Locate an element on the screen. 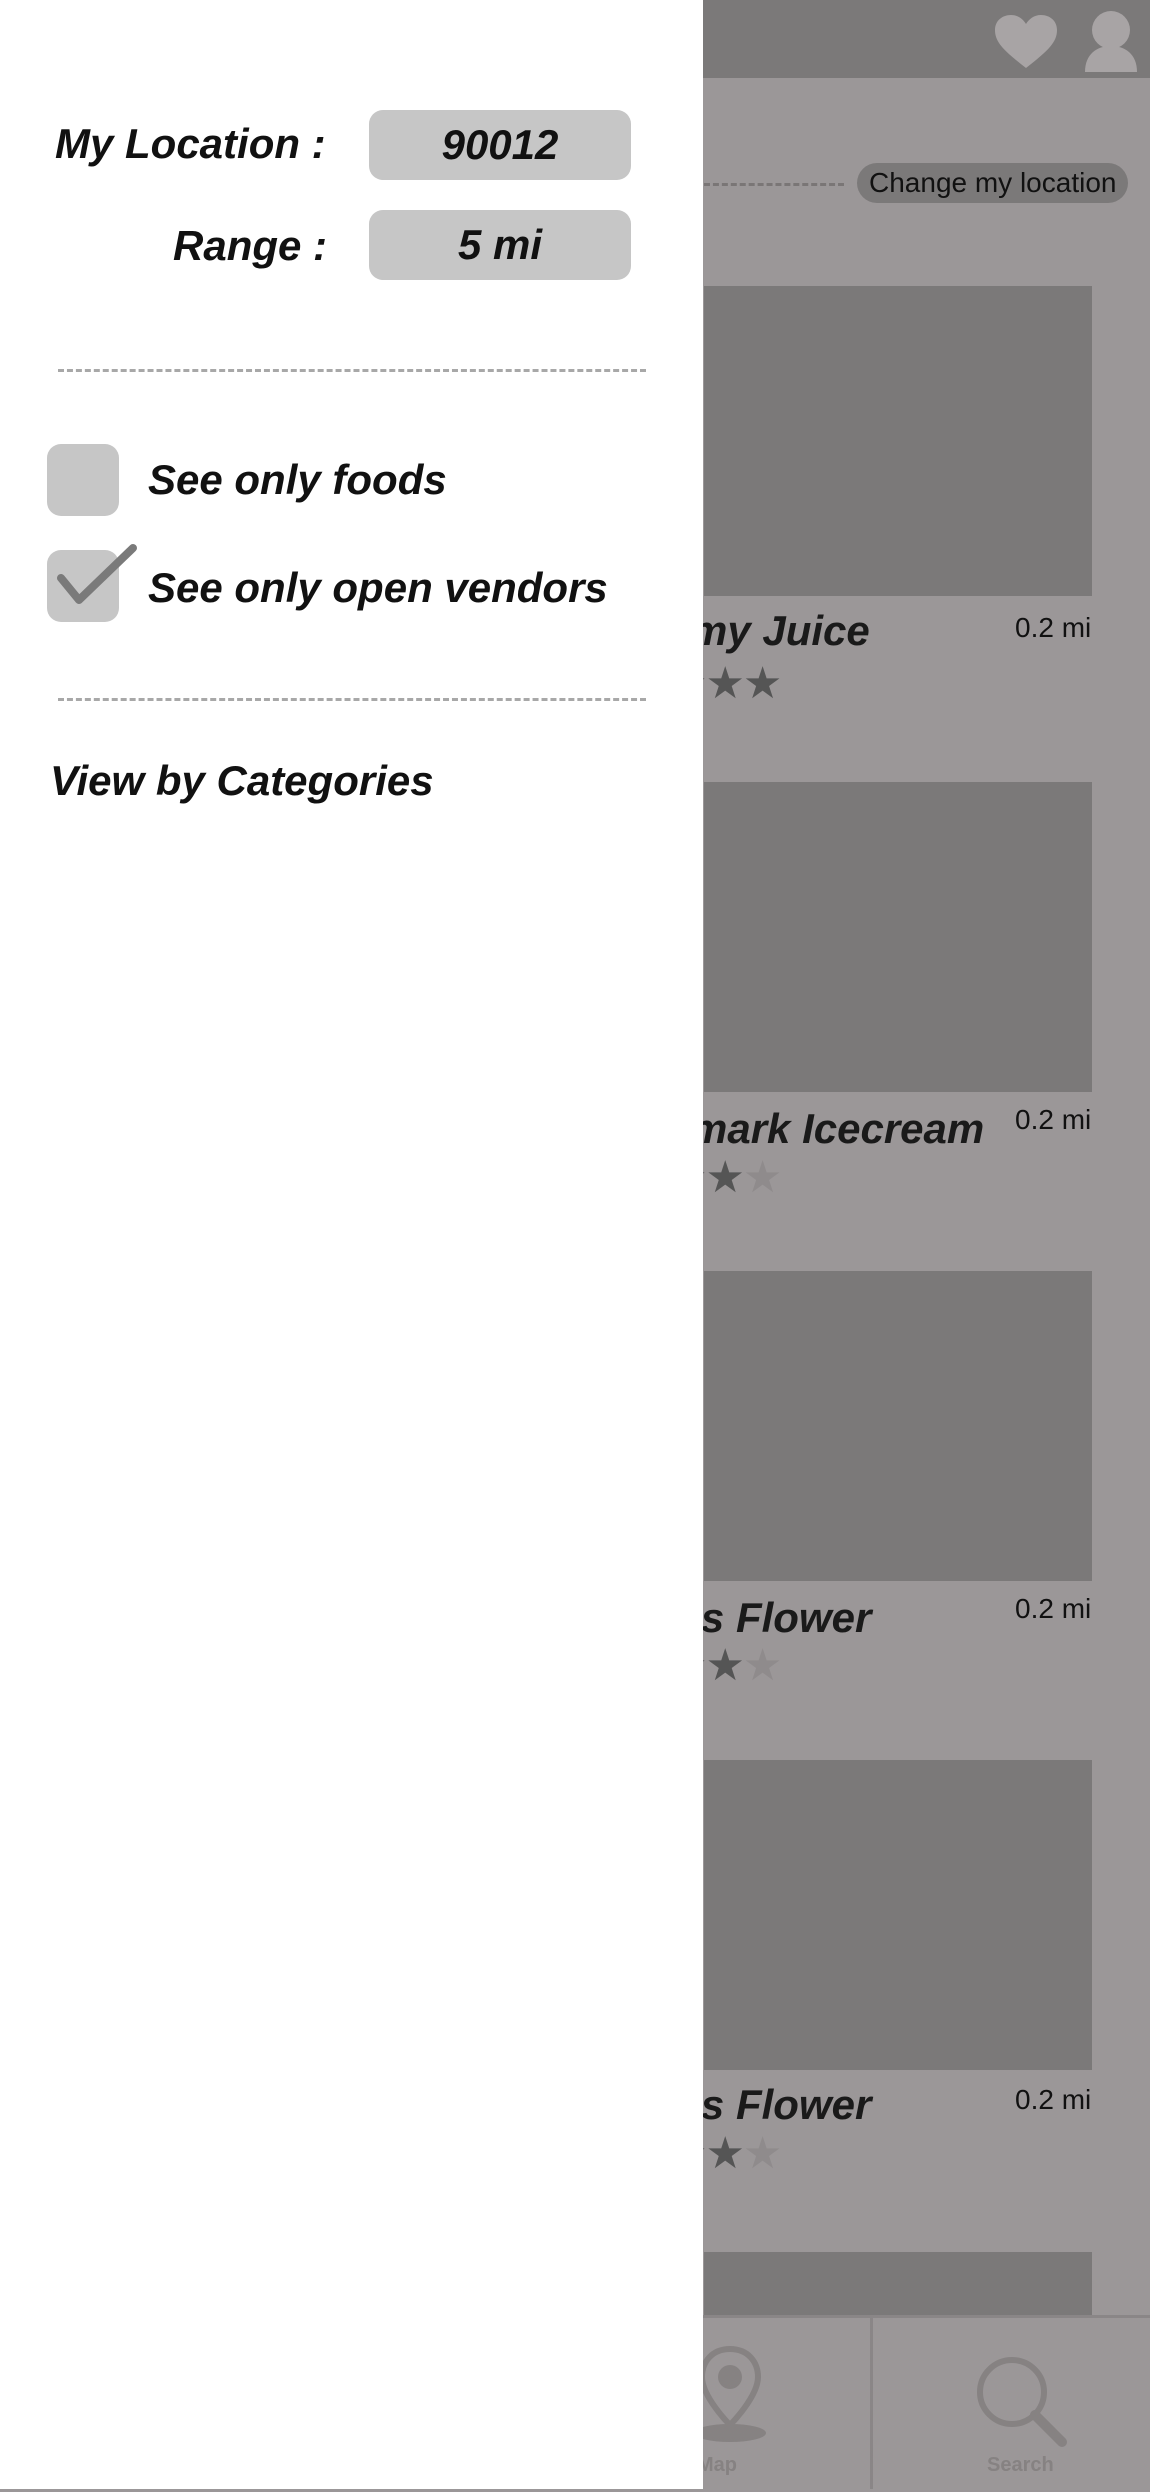 The image size is (1150, 2492). location-input: 90012 is located at coordinates (500, 145).